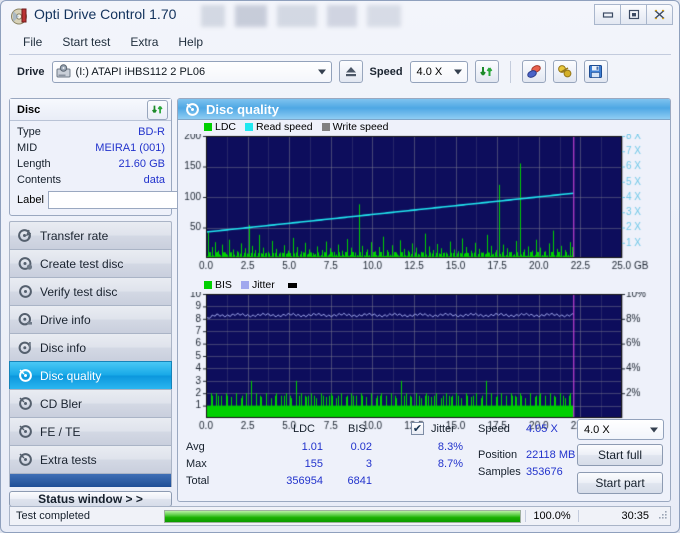 This screenshot has width=680, height=533. I want to click on save-button, so click(595, 71).